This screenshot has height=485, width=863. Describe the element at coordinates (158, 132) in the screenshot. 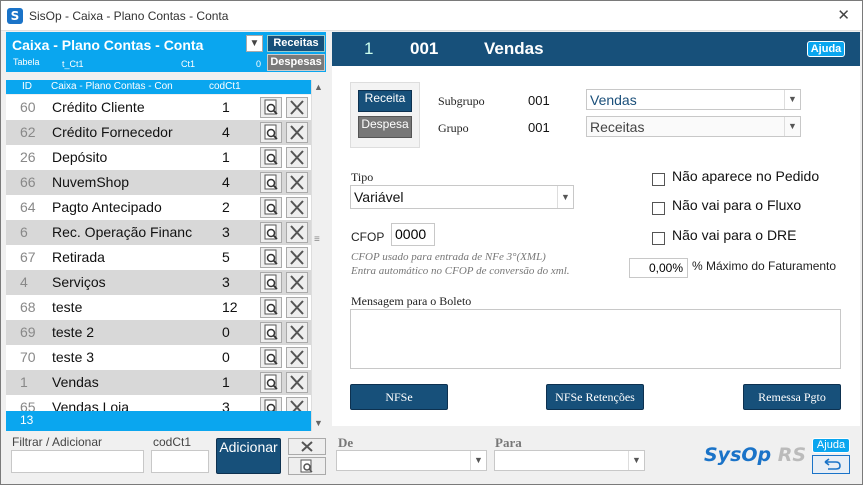

I see `table-row: 62 Crédito Fornecedor 4` at that location.